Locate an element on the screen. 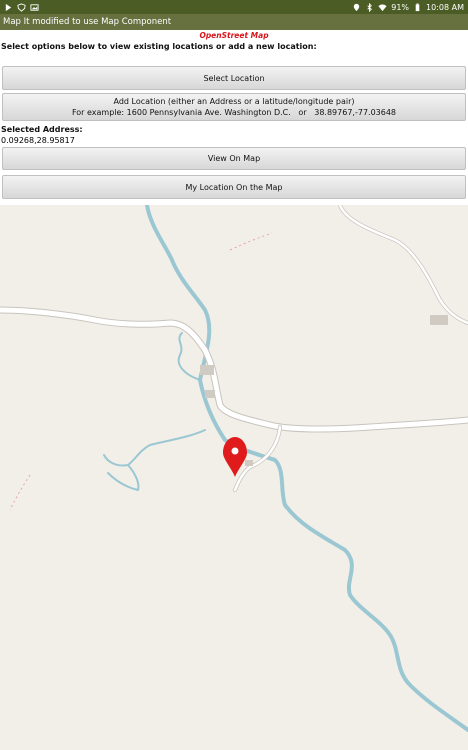 The height and width of the screenshot is (750, 468). battery-percentage: 91% is located at coordinates (400, 7).